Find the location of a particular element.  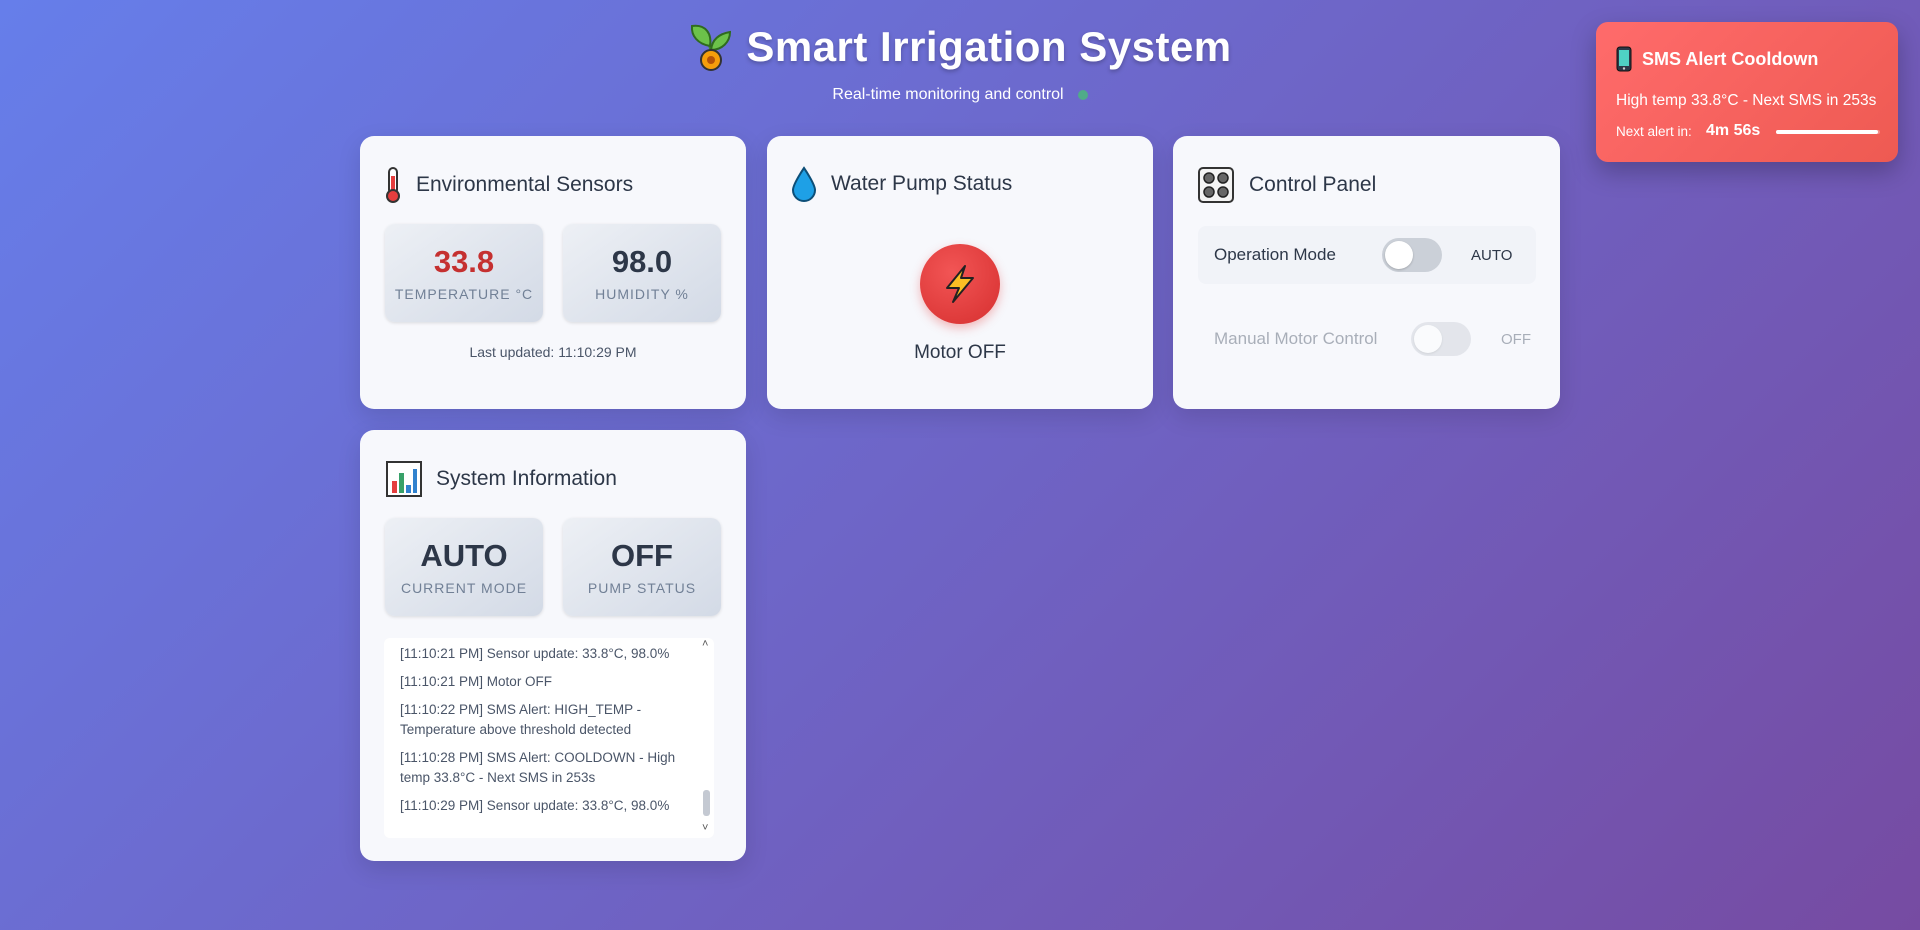

current-mode-value: AUTO is located at coordinates (464, 555).